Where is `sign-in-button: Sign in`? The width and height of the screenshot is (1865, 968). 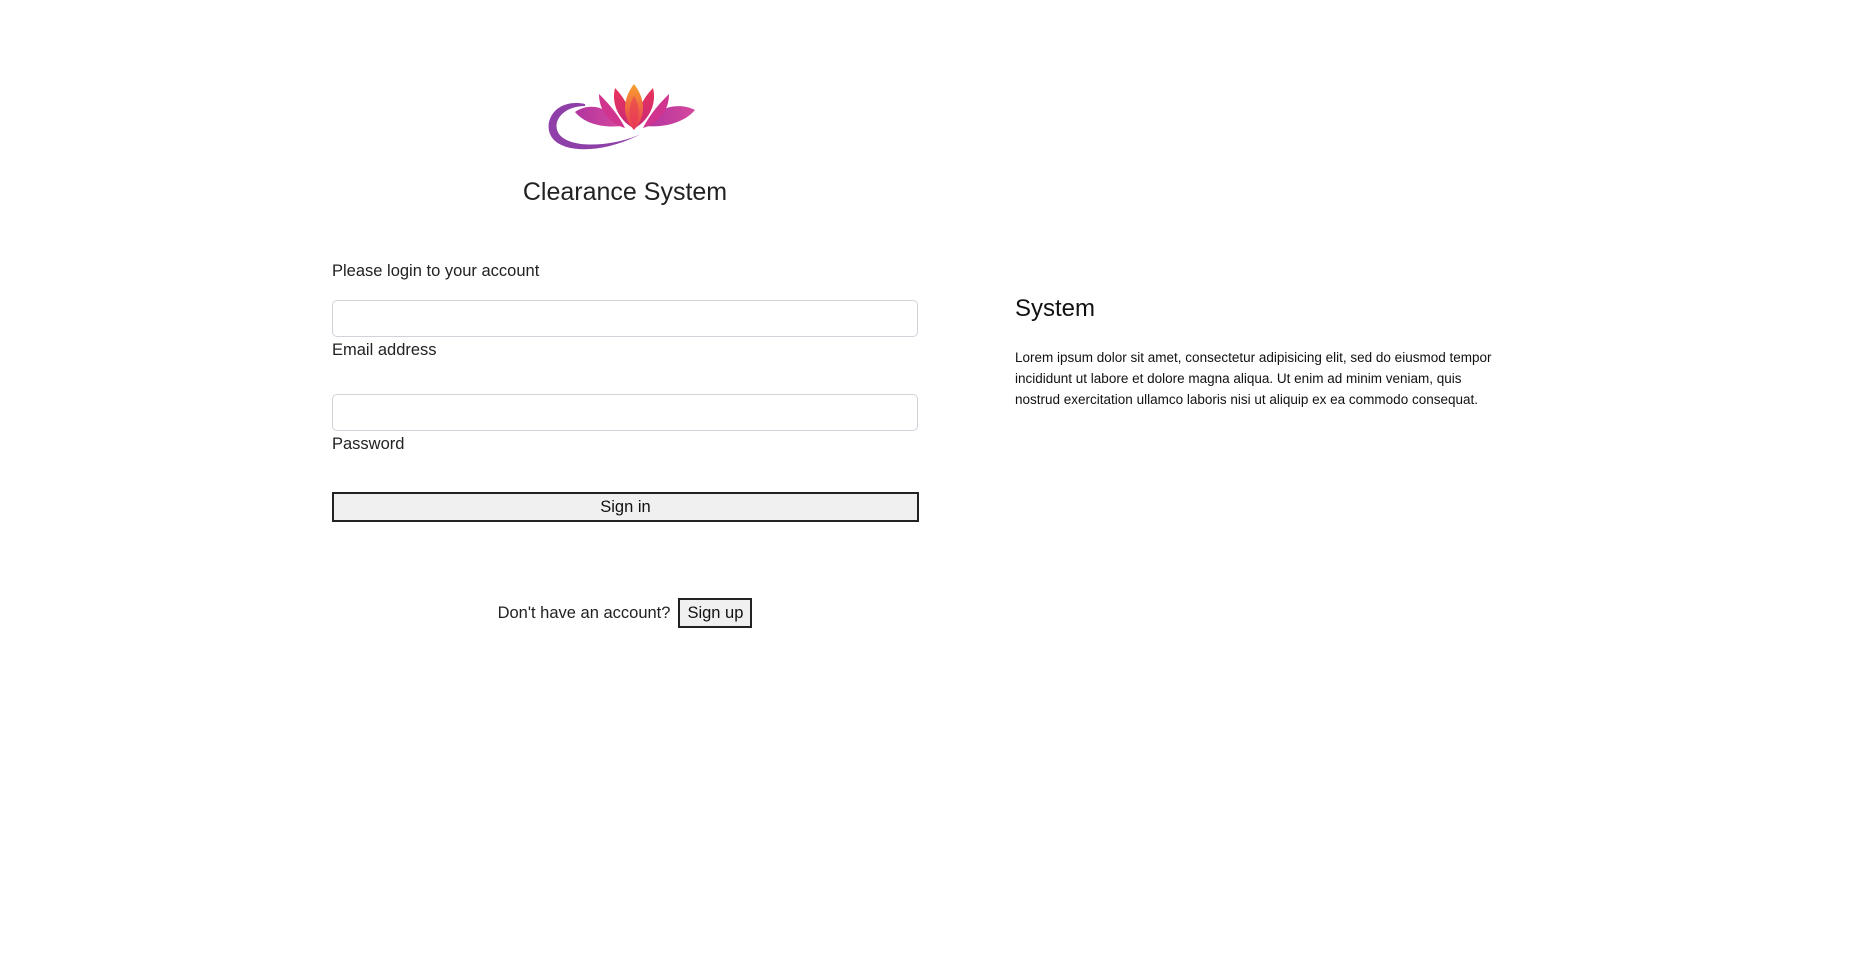
sign-in-button: Sign in is located at coordinates (625, 507).